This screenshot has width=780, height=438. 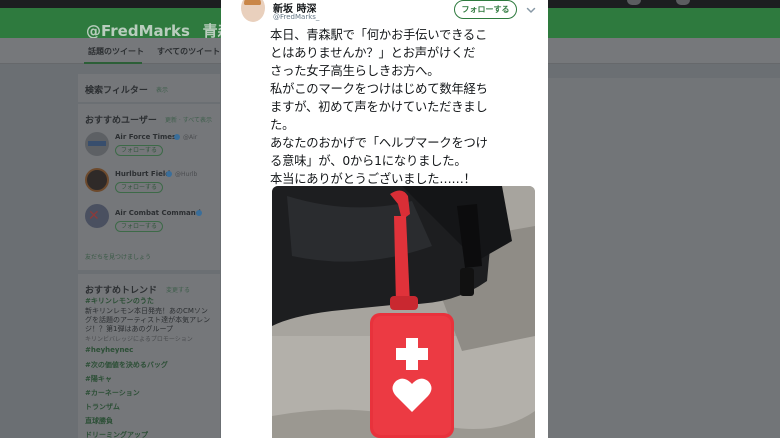 I want to click on tweet-text-line: ますが、初めて声をかけていただきまし, so click(x=379, y=107).